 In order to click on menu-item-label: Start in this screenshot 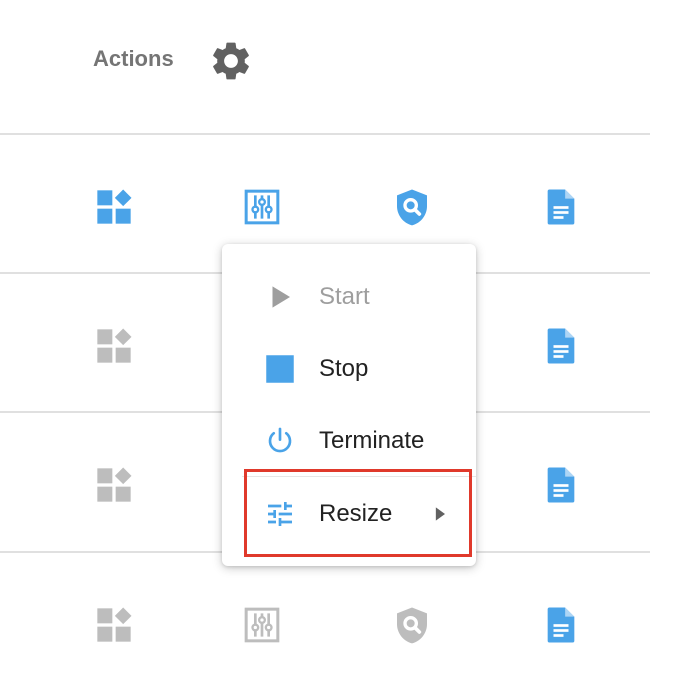, I will do `click(344, 296)`.